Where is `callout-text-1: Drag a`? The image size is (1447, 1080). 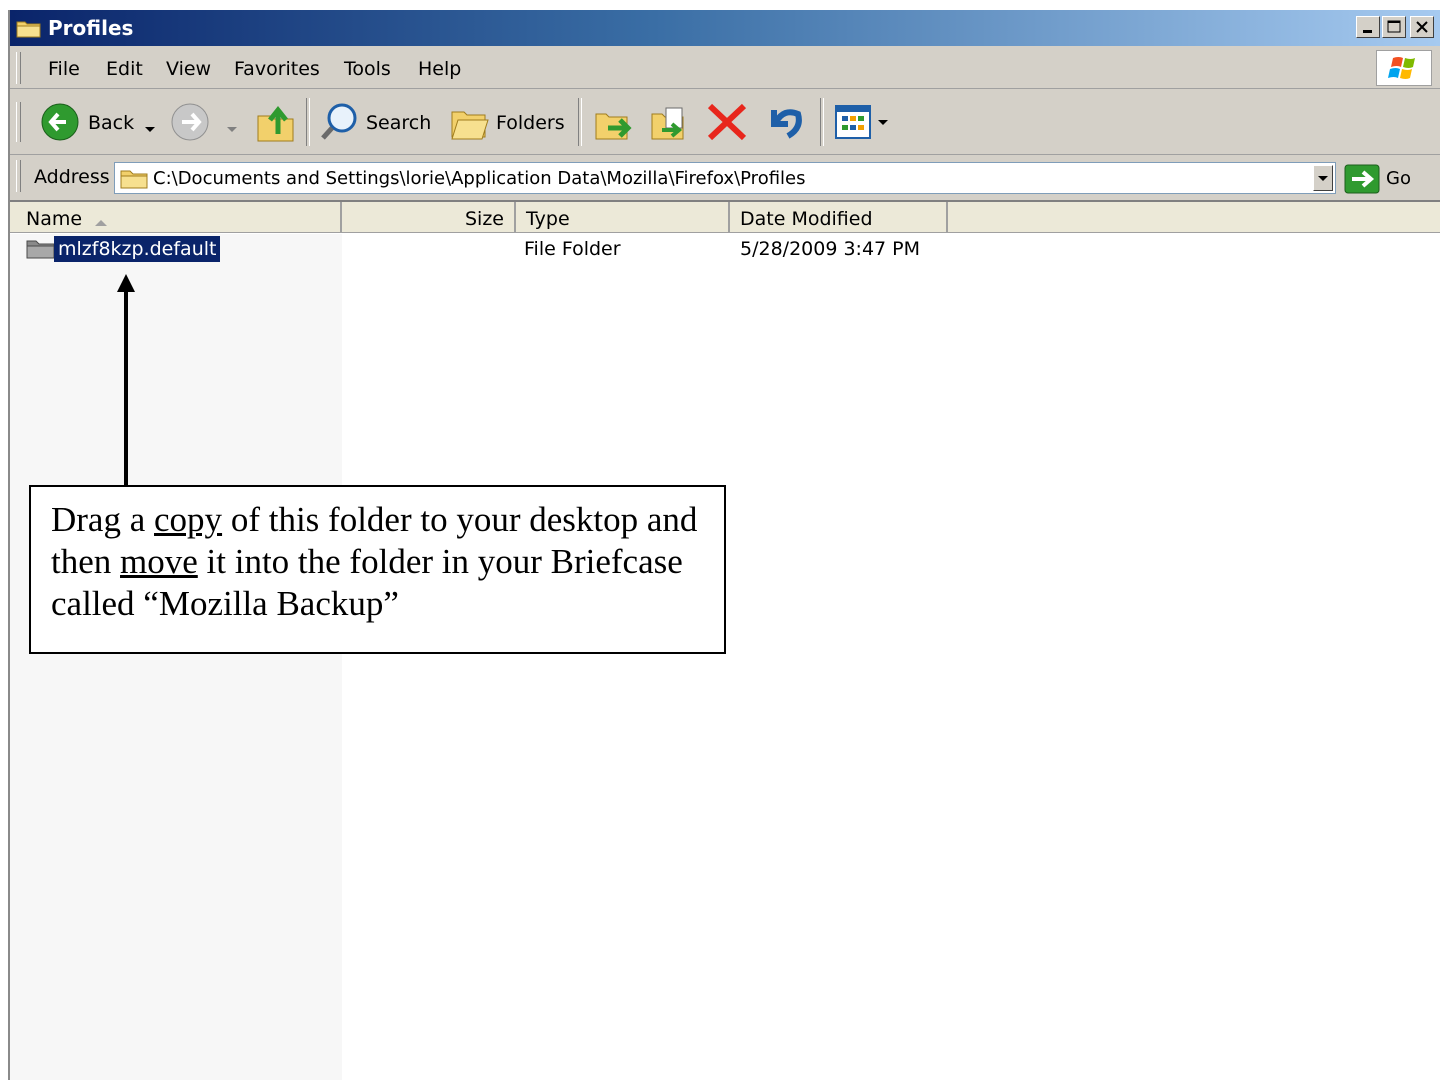
callout-text-1: Drag a is located at coordinates (103, 519).